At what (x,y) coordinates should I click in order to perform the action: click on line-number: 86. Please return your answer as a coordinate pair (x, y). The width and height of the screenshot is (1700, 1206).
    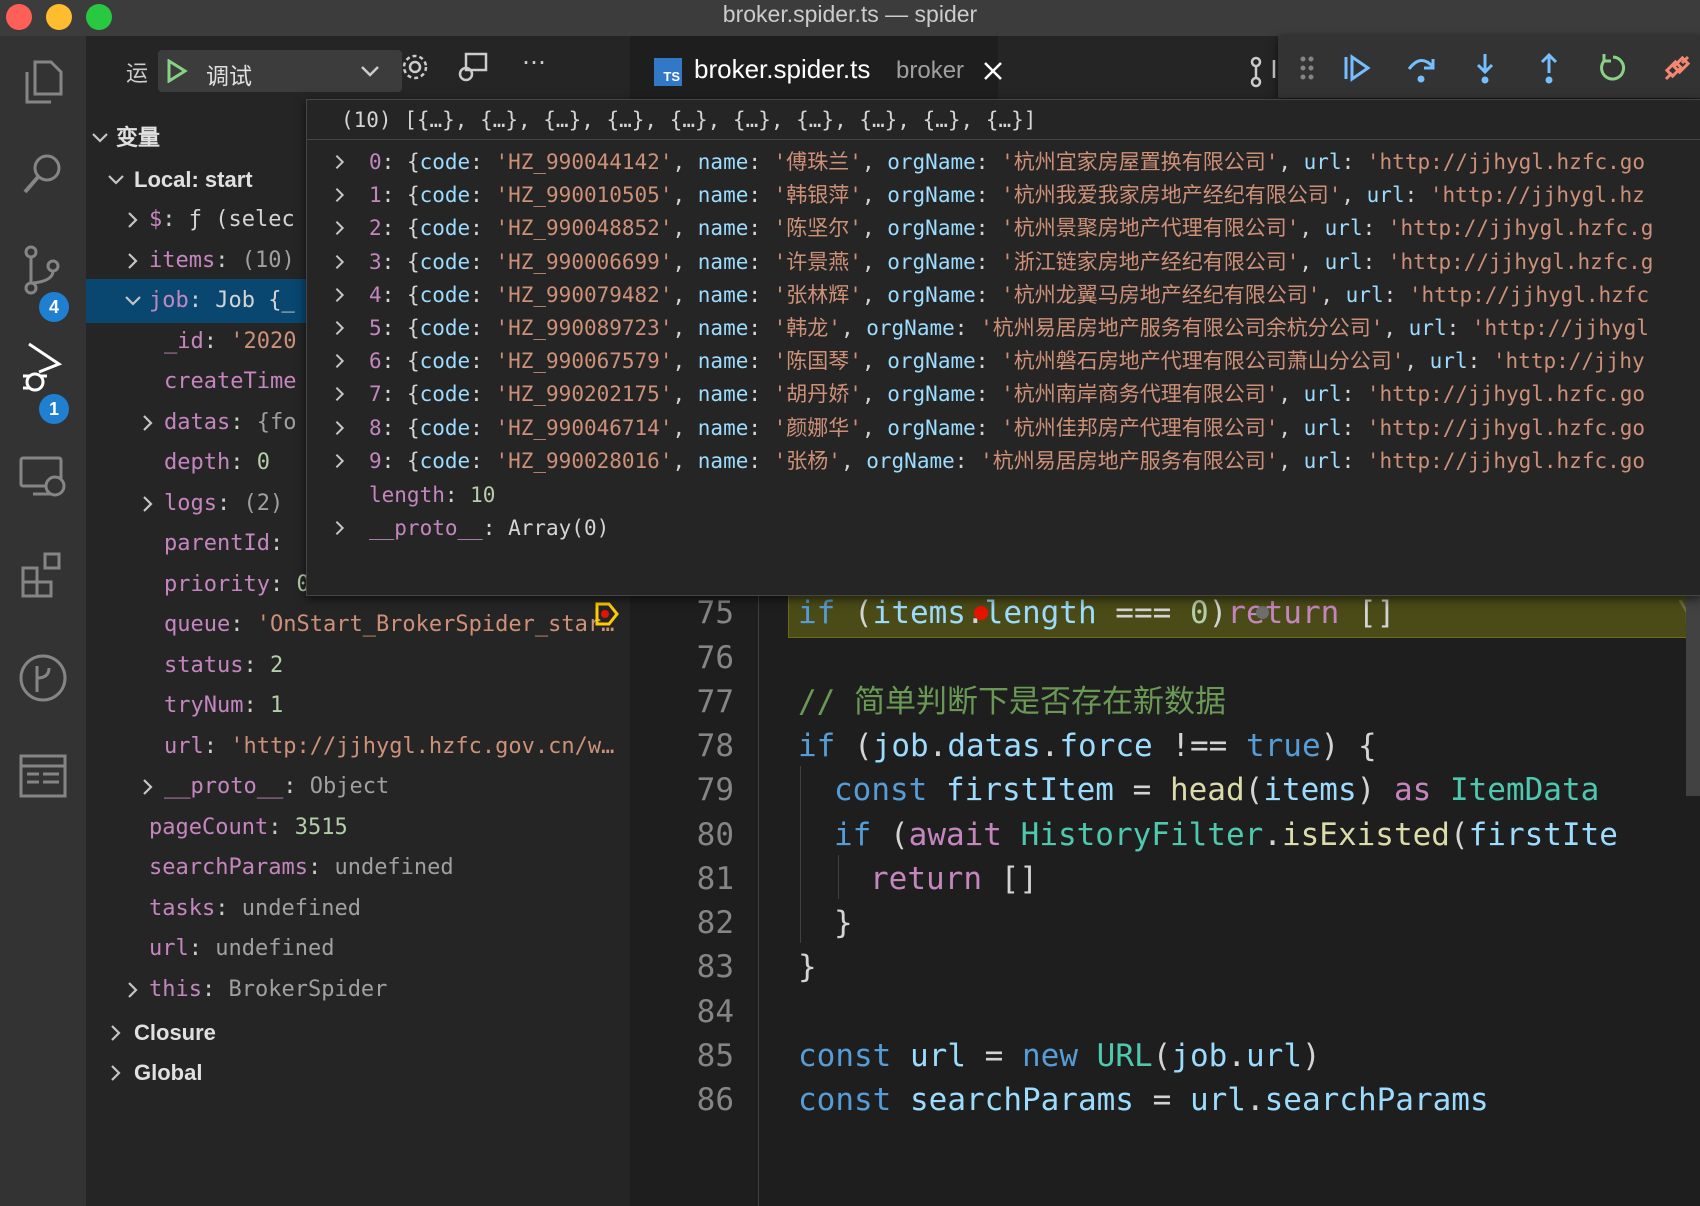
    Looking at the image, I should click on (715, 1100).